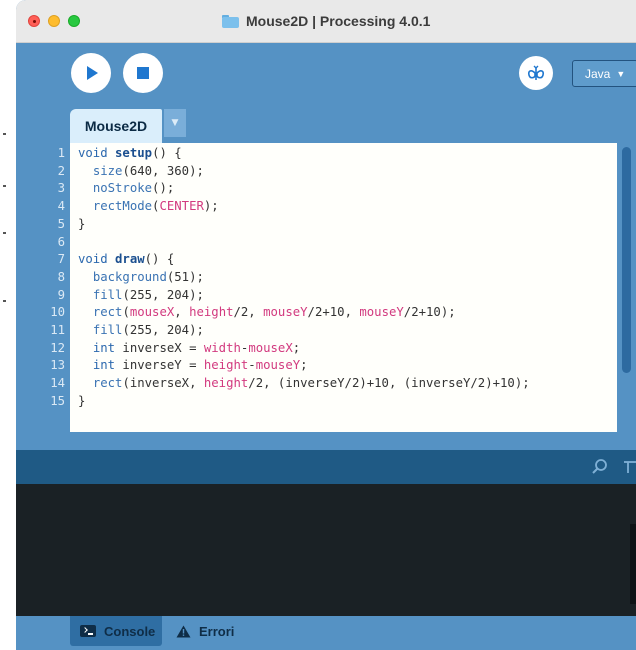 The height and width of the screenshot is (650, 636). Describe the element at coordinates (57, 400) in the screenshot. I see `line-number: 15` at that location.